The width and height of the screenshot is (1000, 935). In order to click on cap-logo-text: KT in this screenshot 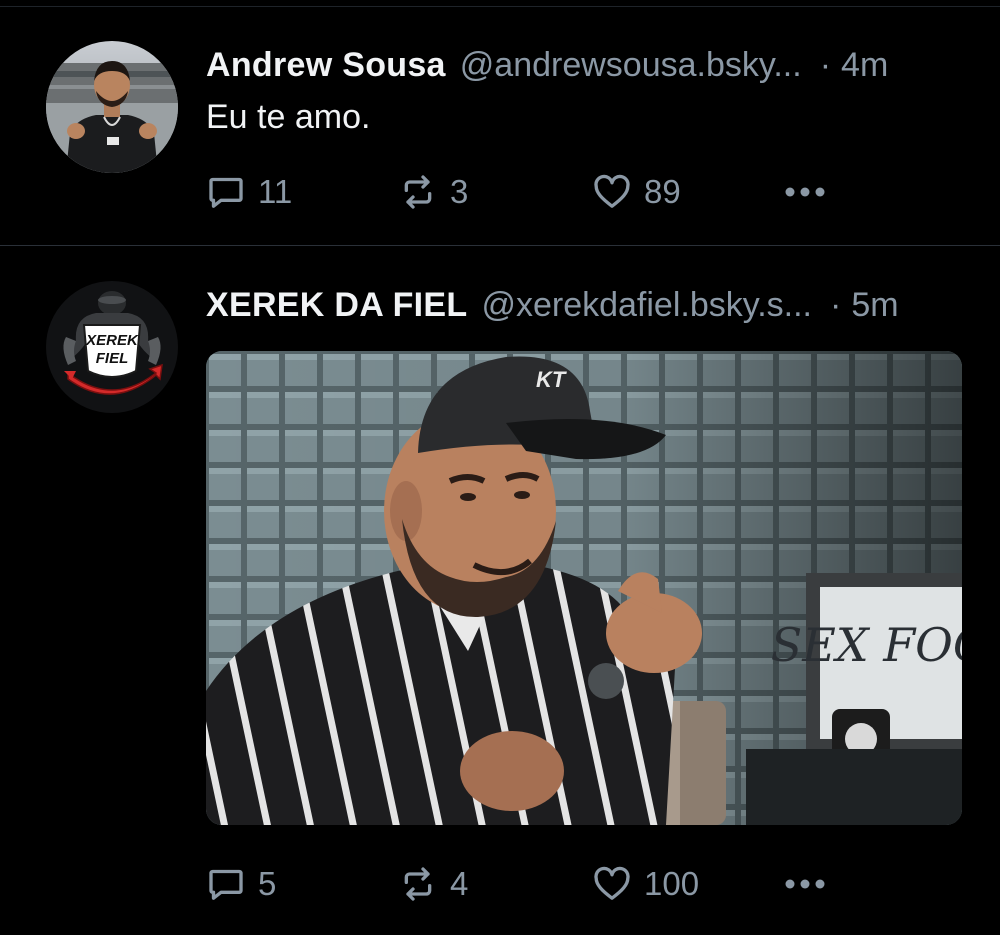, I will do `click(551, 379)`.